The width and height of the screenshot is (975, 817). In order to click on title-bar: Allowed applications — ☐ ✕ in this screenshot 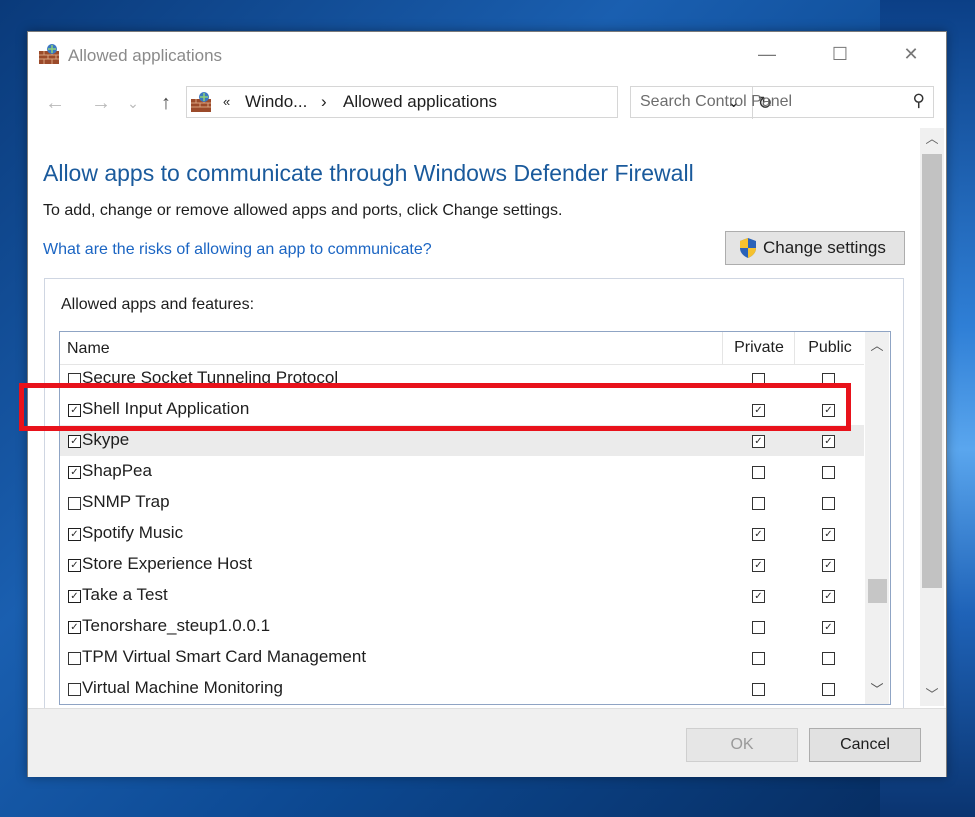, I will do `click(487, 54)`.